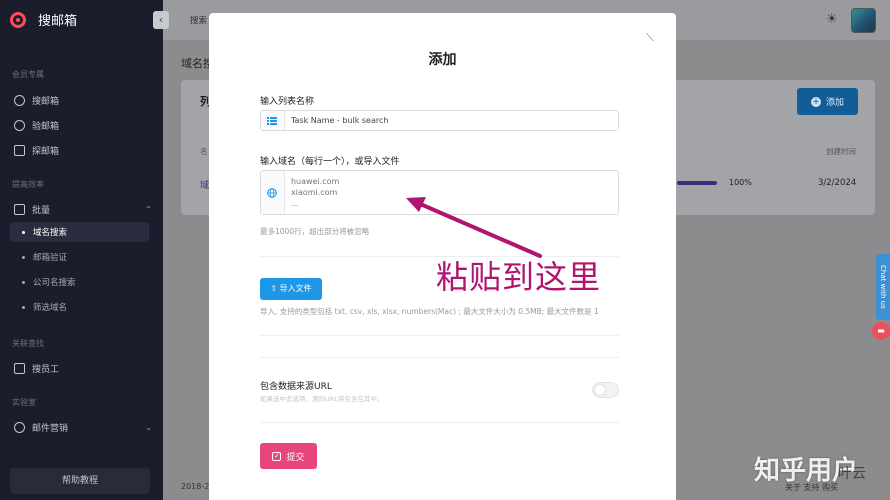  I want to click on annotation-arrow, so click(474, 227).